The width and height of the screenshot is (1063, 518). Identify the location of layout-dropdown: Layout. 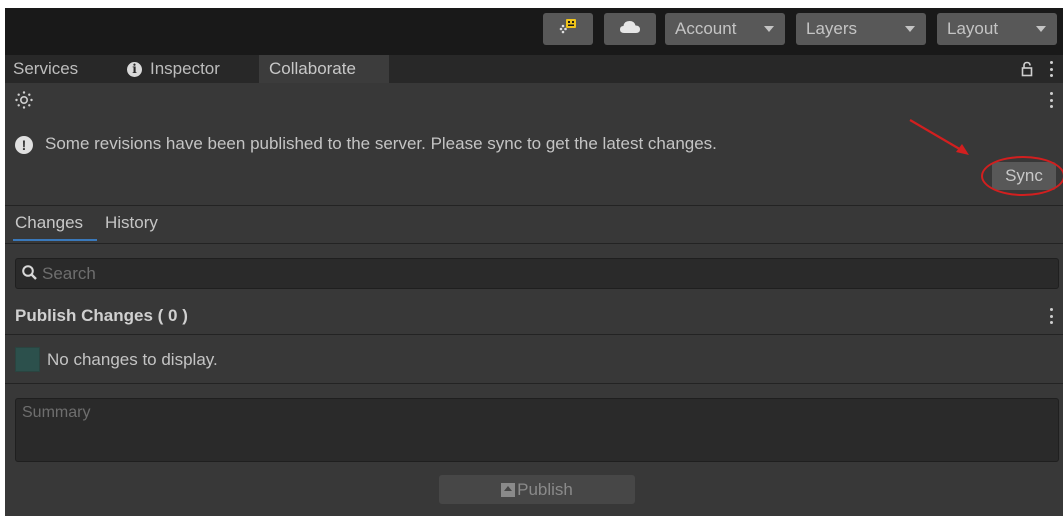
(997, 29).